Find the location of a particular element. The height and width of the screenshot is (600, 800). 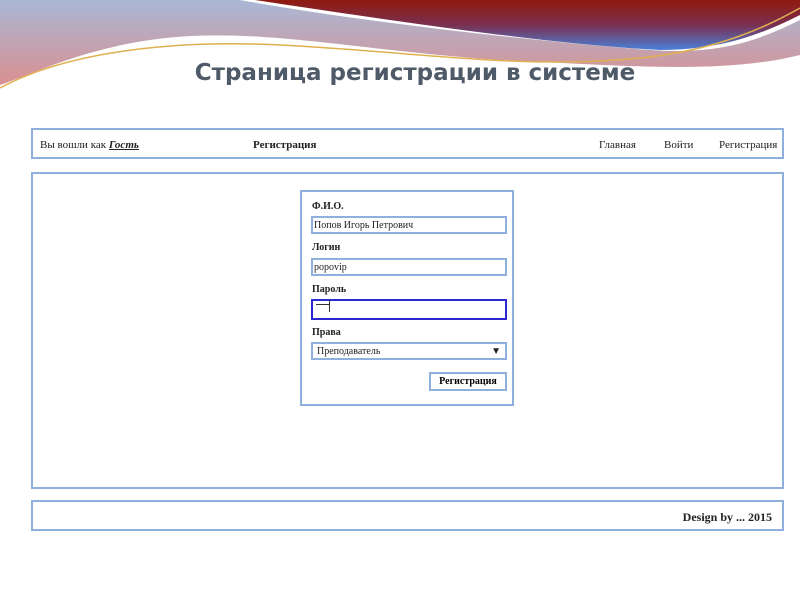

login-input: popovip is located at coordinates (409, 267).